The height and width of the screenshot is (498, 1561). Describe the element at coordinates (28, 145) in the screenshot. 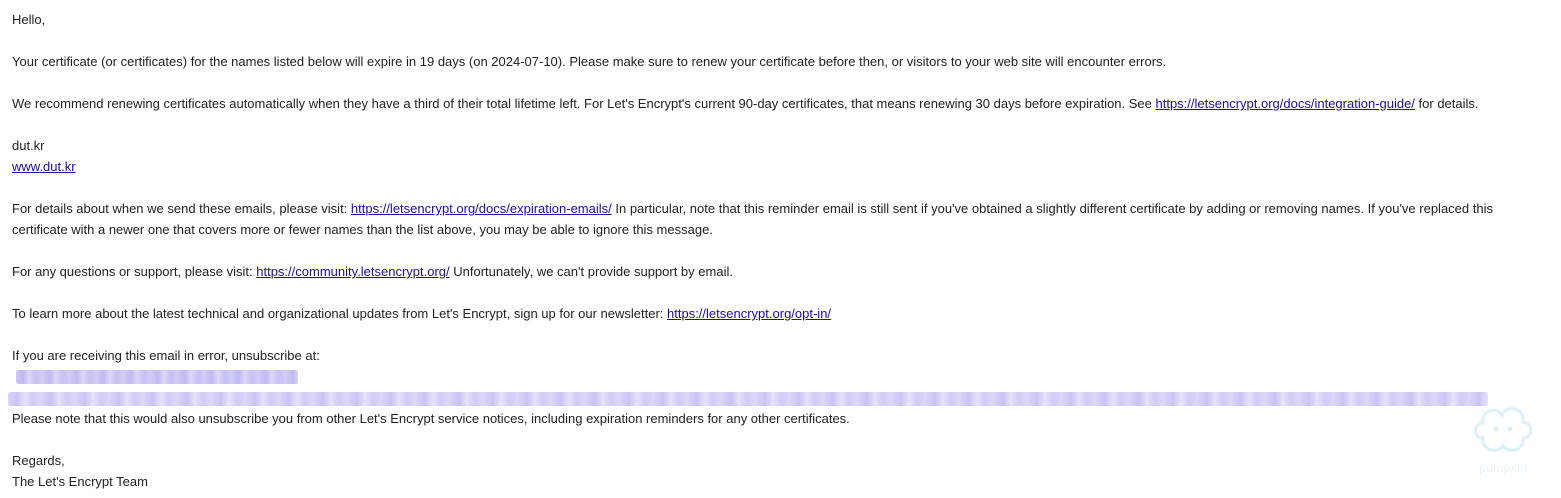

I see `domain-name-text: dut.kr` at that location.